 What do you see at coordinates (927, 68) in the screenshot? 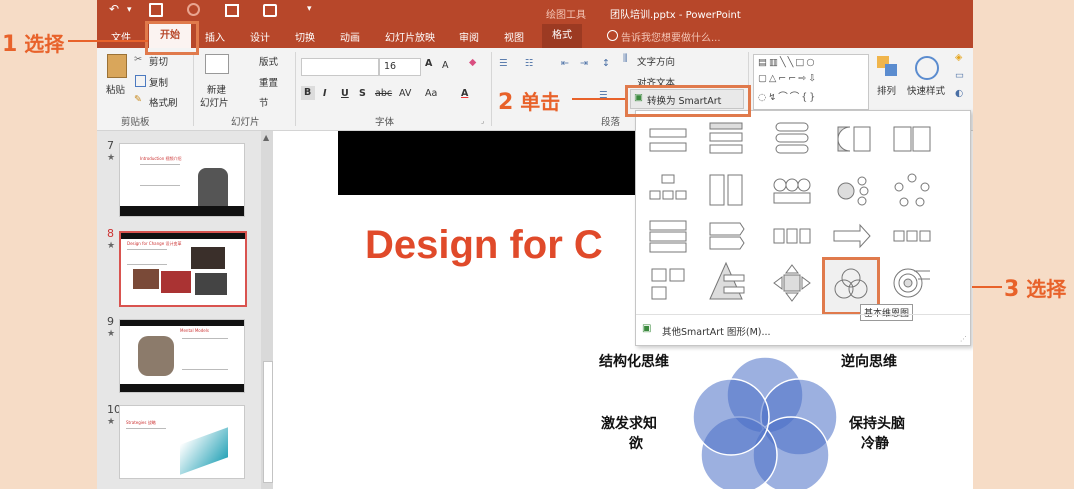
I see `quick-styles-icon` at bounding box center [927, 68].